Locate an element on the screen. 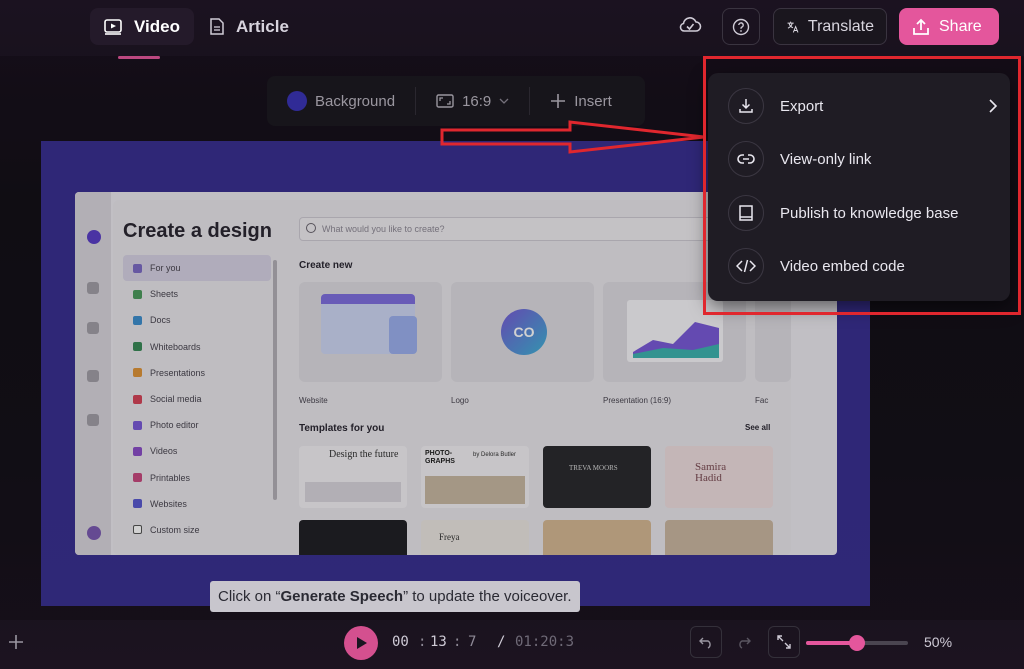  card-website-label: Website is located at coordinates (313, 400).